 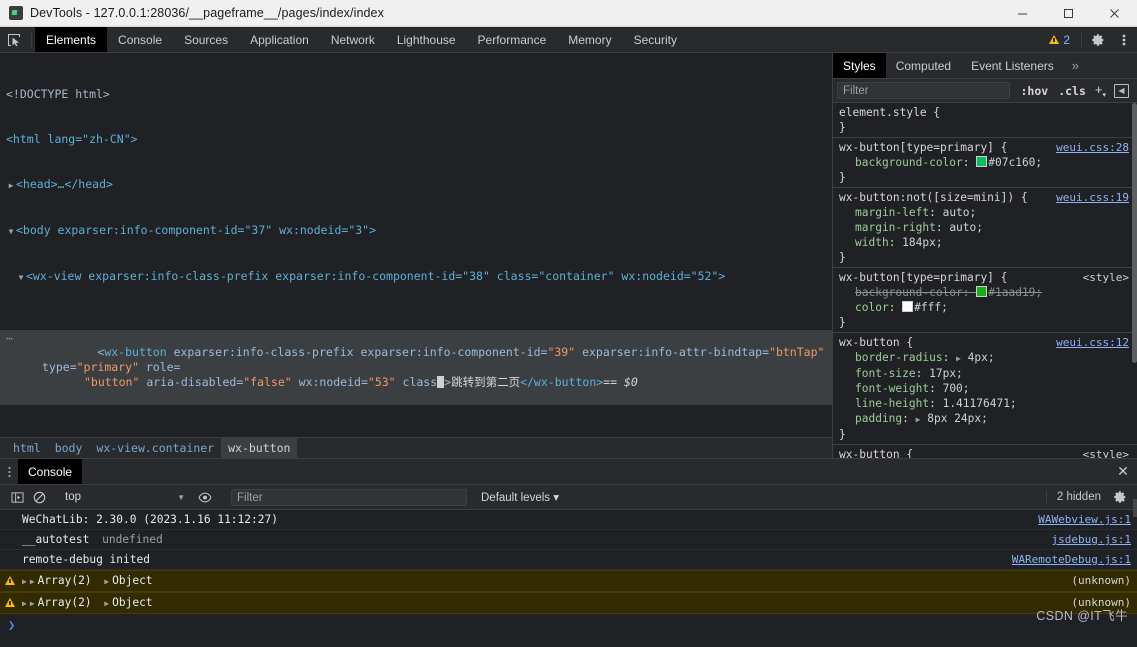 I want to click on tab-event-listeners: Event Listeners, so click(x=1012, y=65).